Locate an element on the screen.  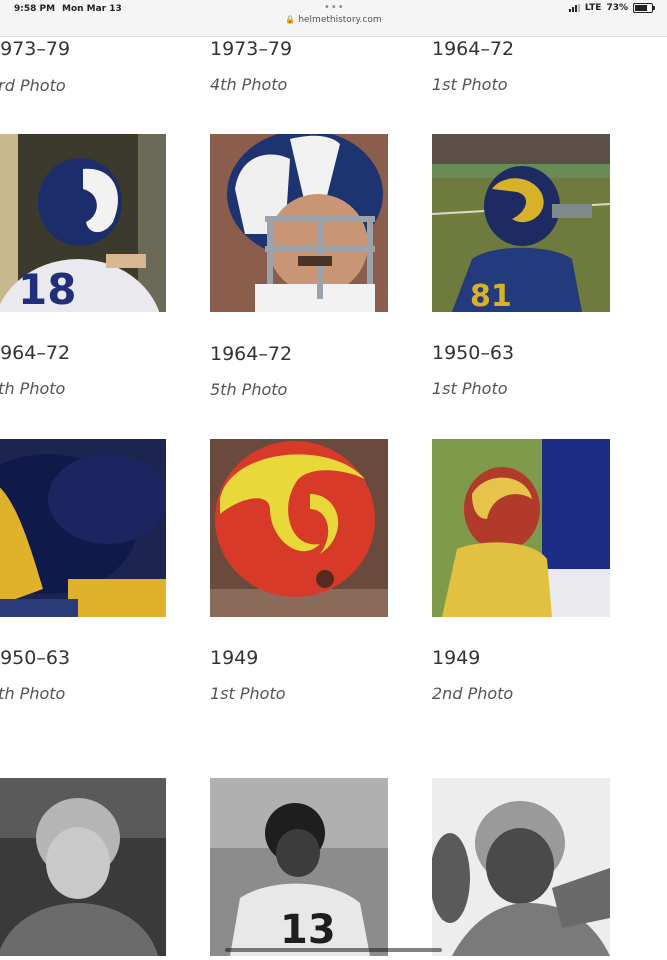
player-photo: 13 is located at coordinates (299, 867).